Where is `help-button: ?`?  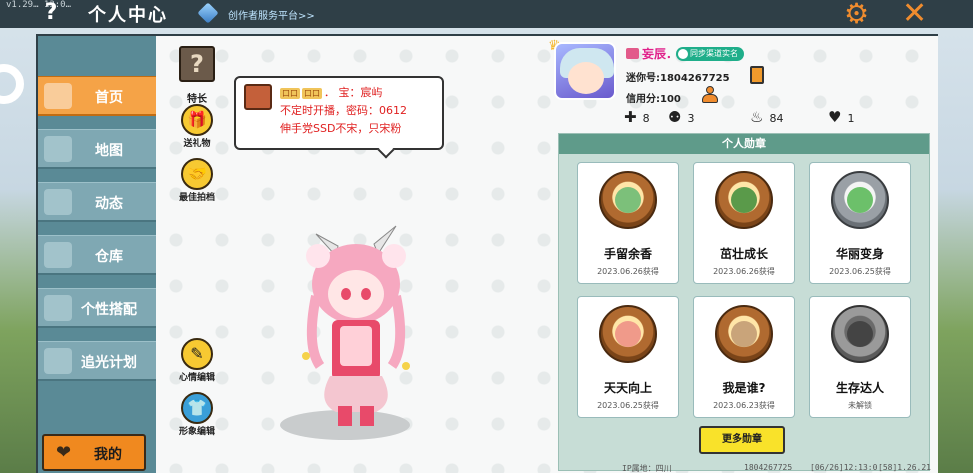
help-button: ? is located at coordinates (51, 13).